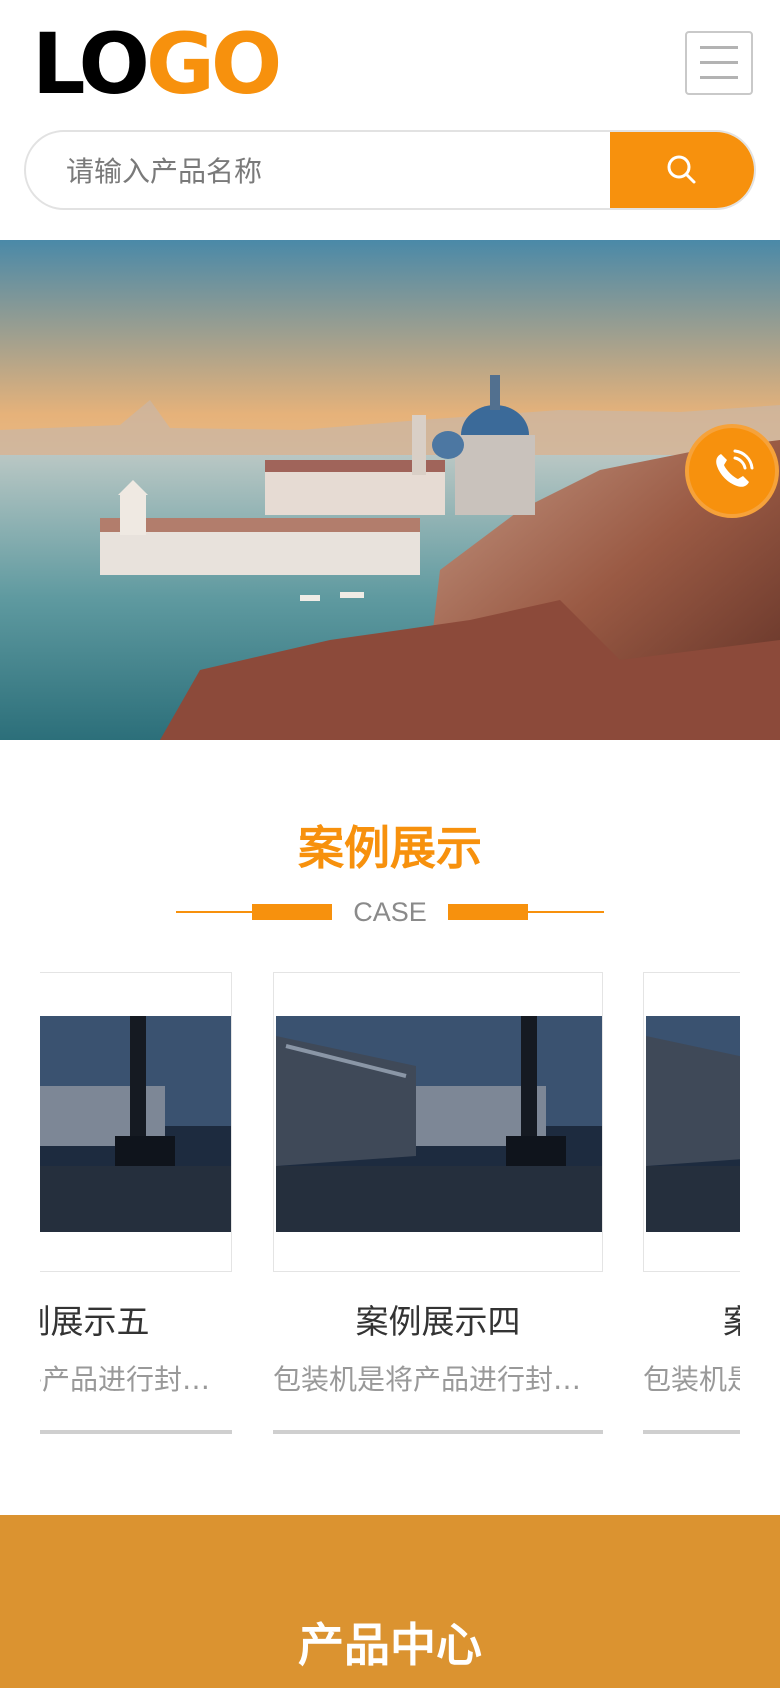 This screenshot has height=1688, width=780. I want to click on decor-bar-right, so click(488, 912).